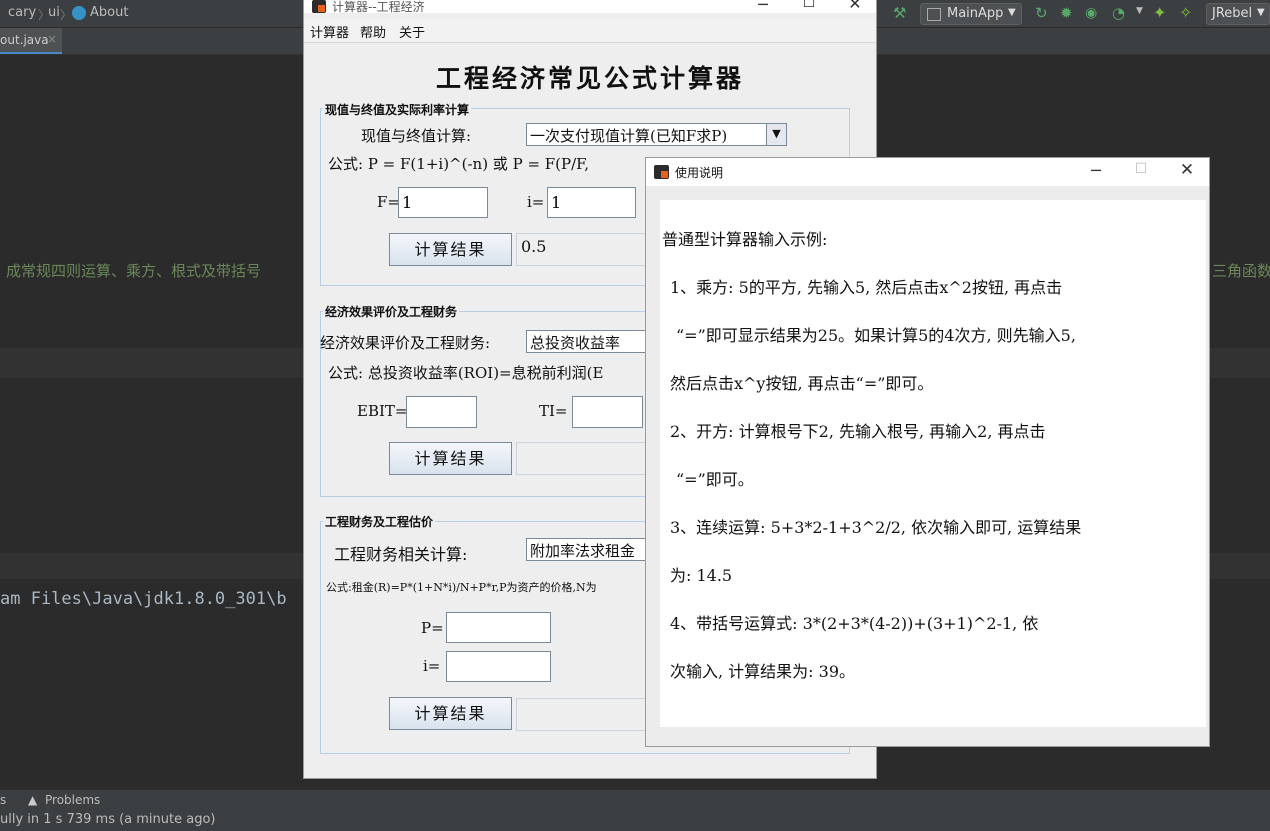  What do you see at coordinates (388, 202) in the screenshot?
I see `f-label: F=` at bounding box center [388, 202].